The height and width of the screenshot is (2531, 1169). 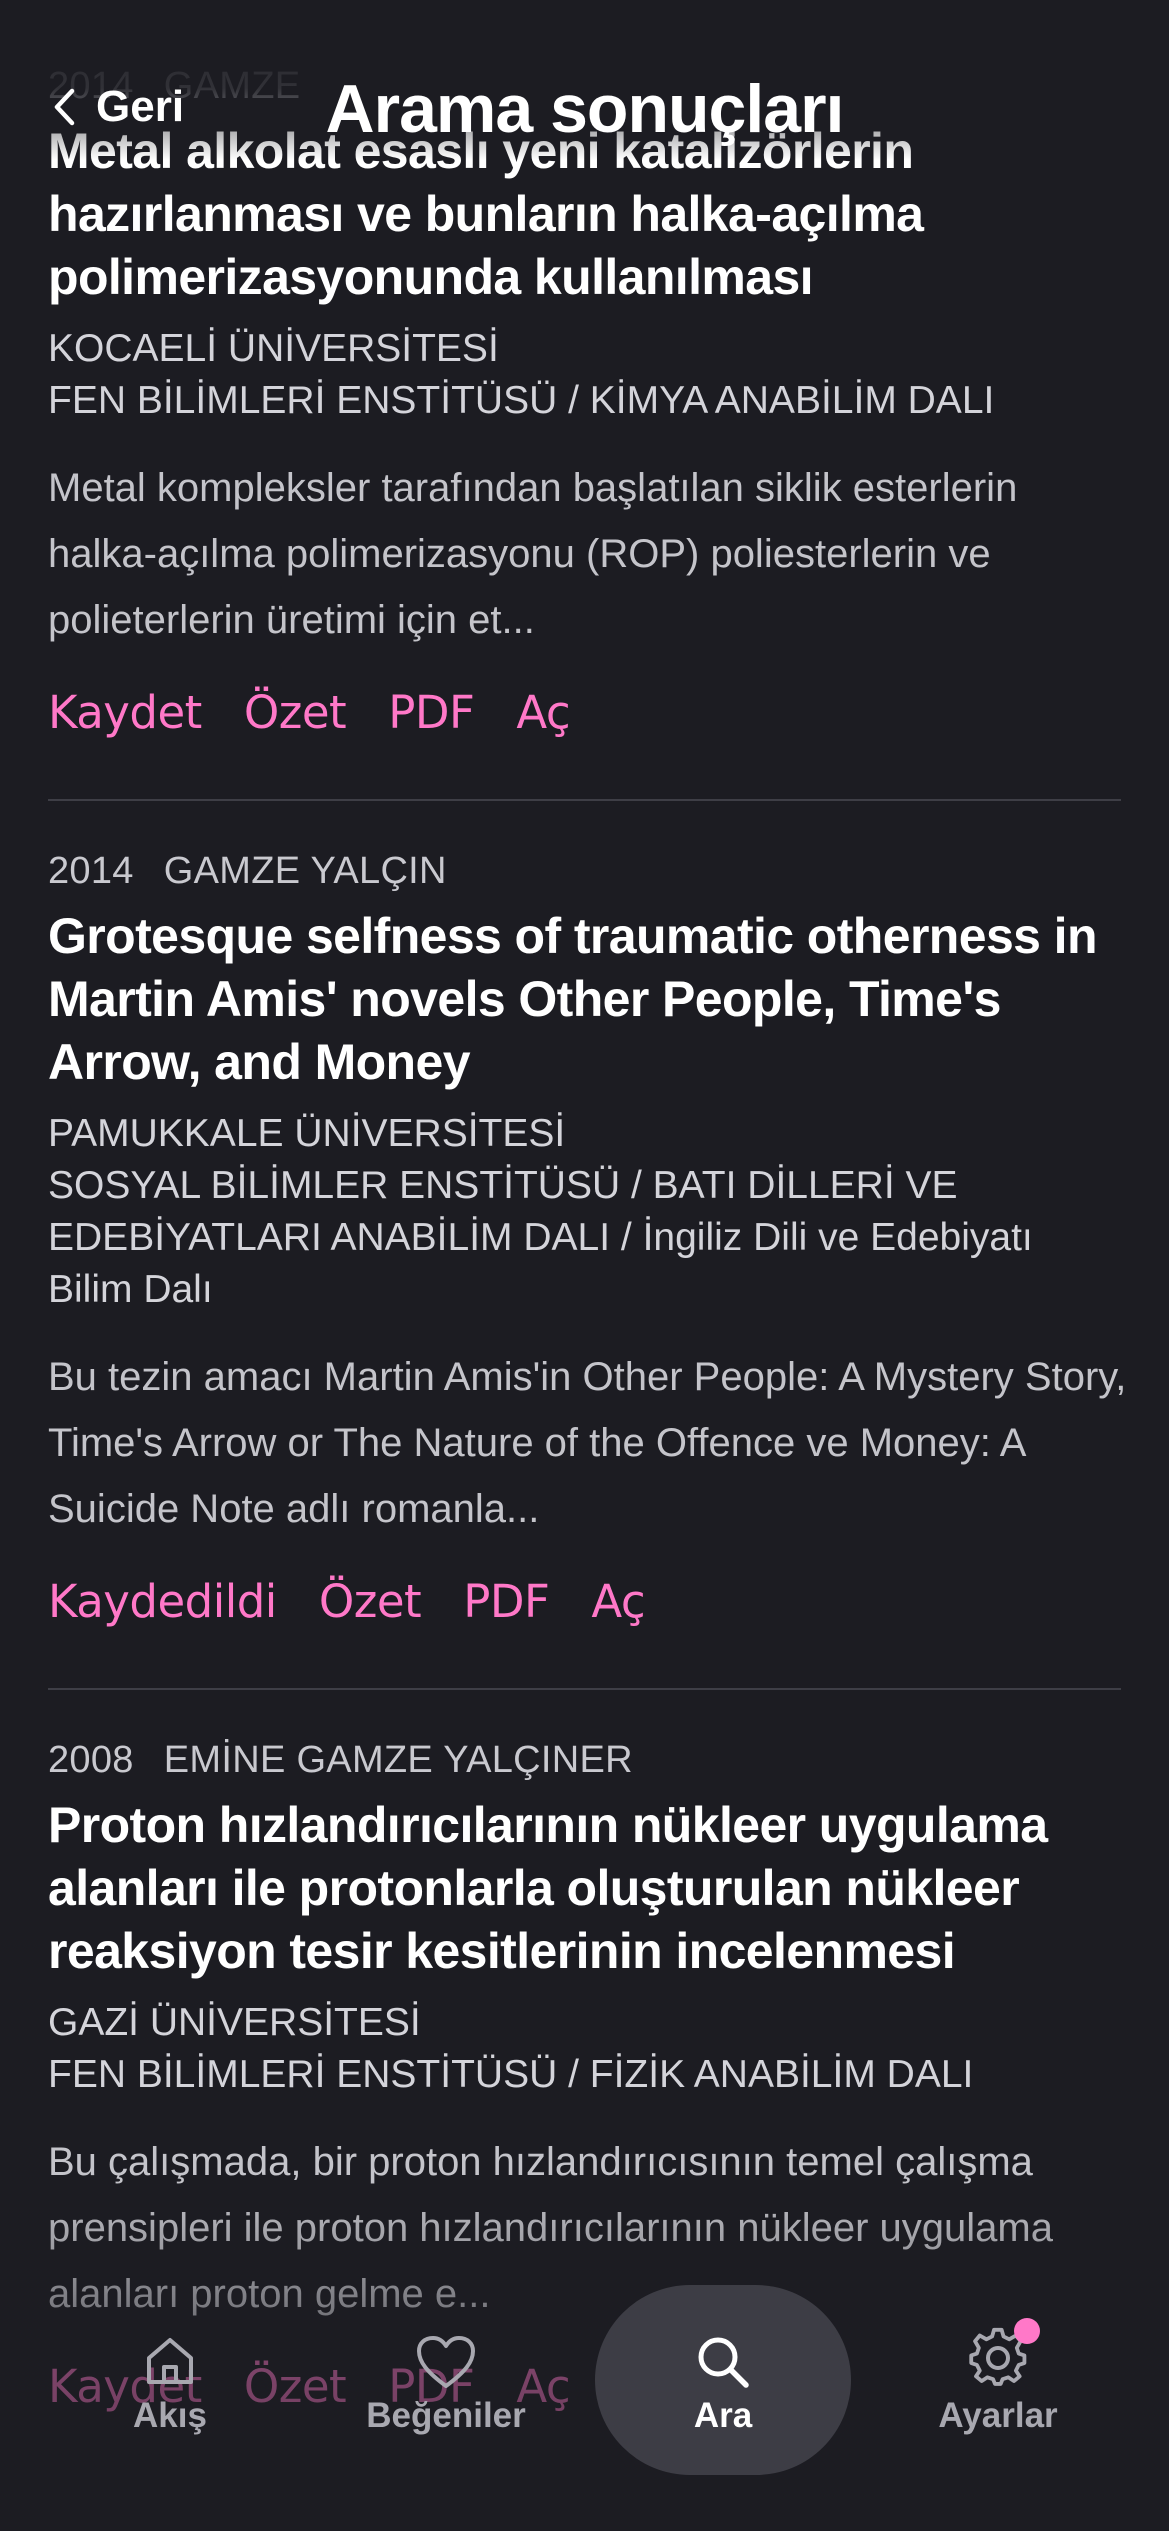 I want to click on search-icon, so click(x=723, y=2355).